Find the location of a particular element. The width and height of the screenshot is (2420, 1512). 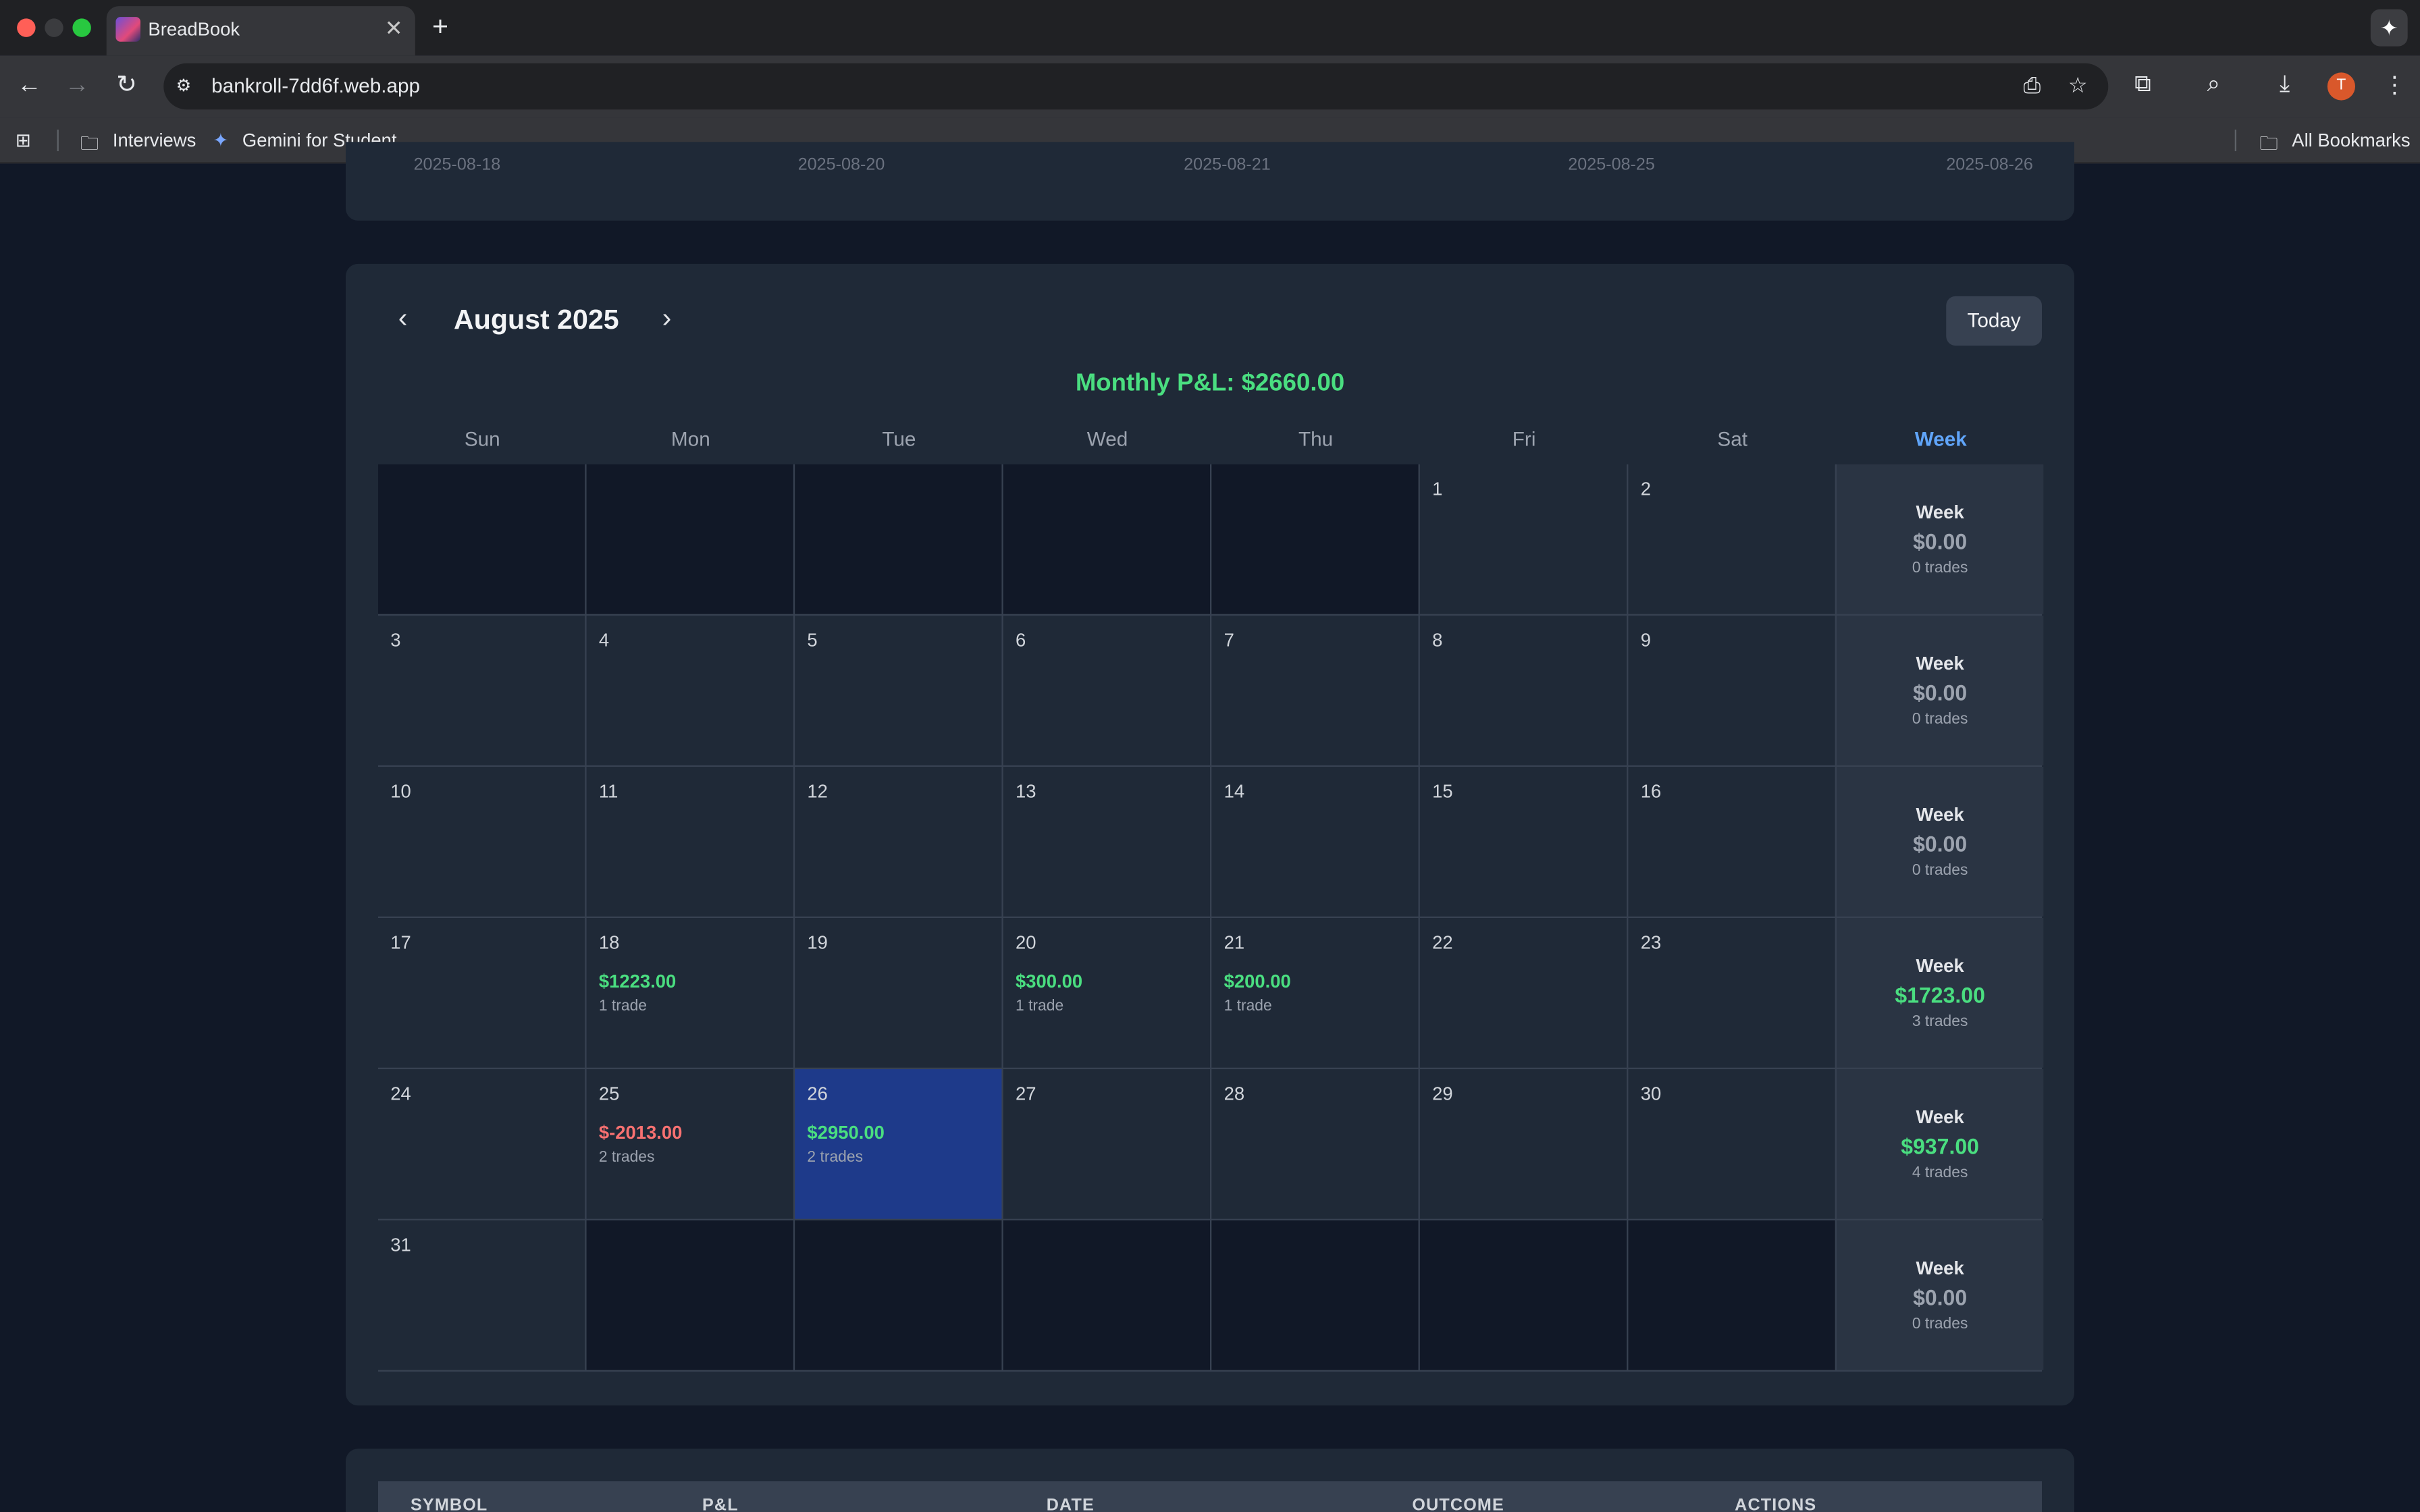

week-summary-pnl: $937.00 is located at coordinates (1940, 1146).